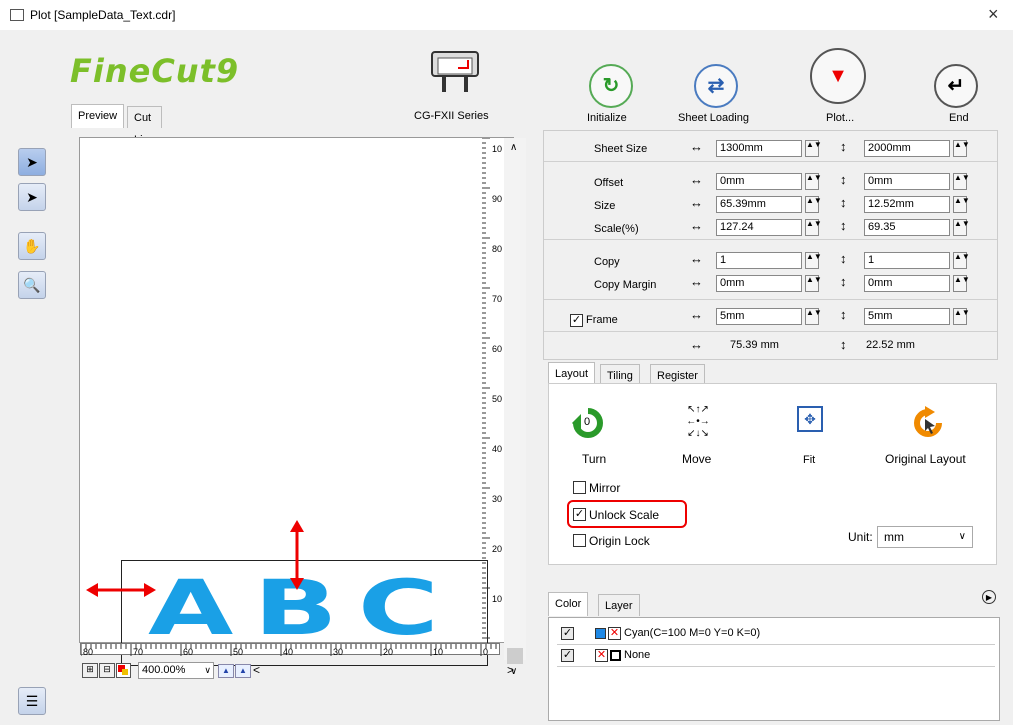 The image size is (1013, 725). I want to click on vertical-arrow-icon: ↕, so click(843, 314).